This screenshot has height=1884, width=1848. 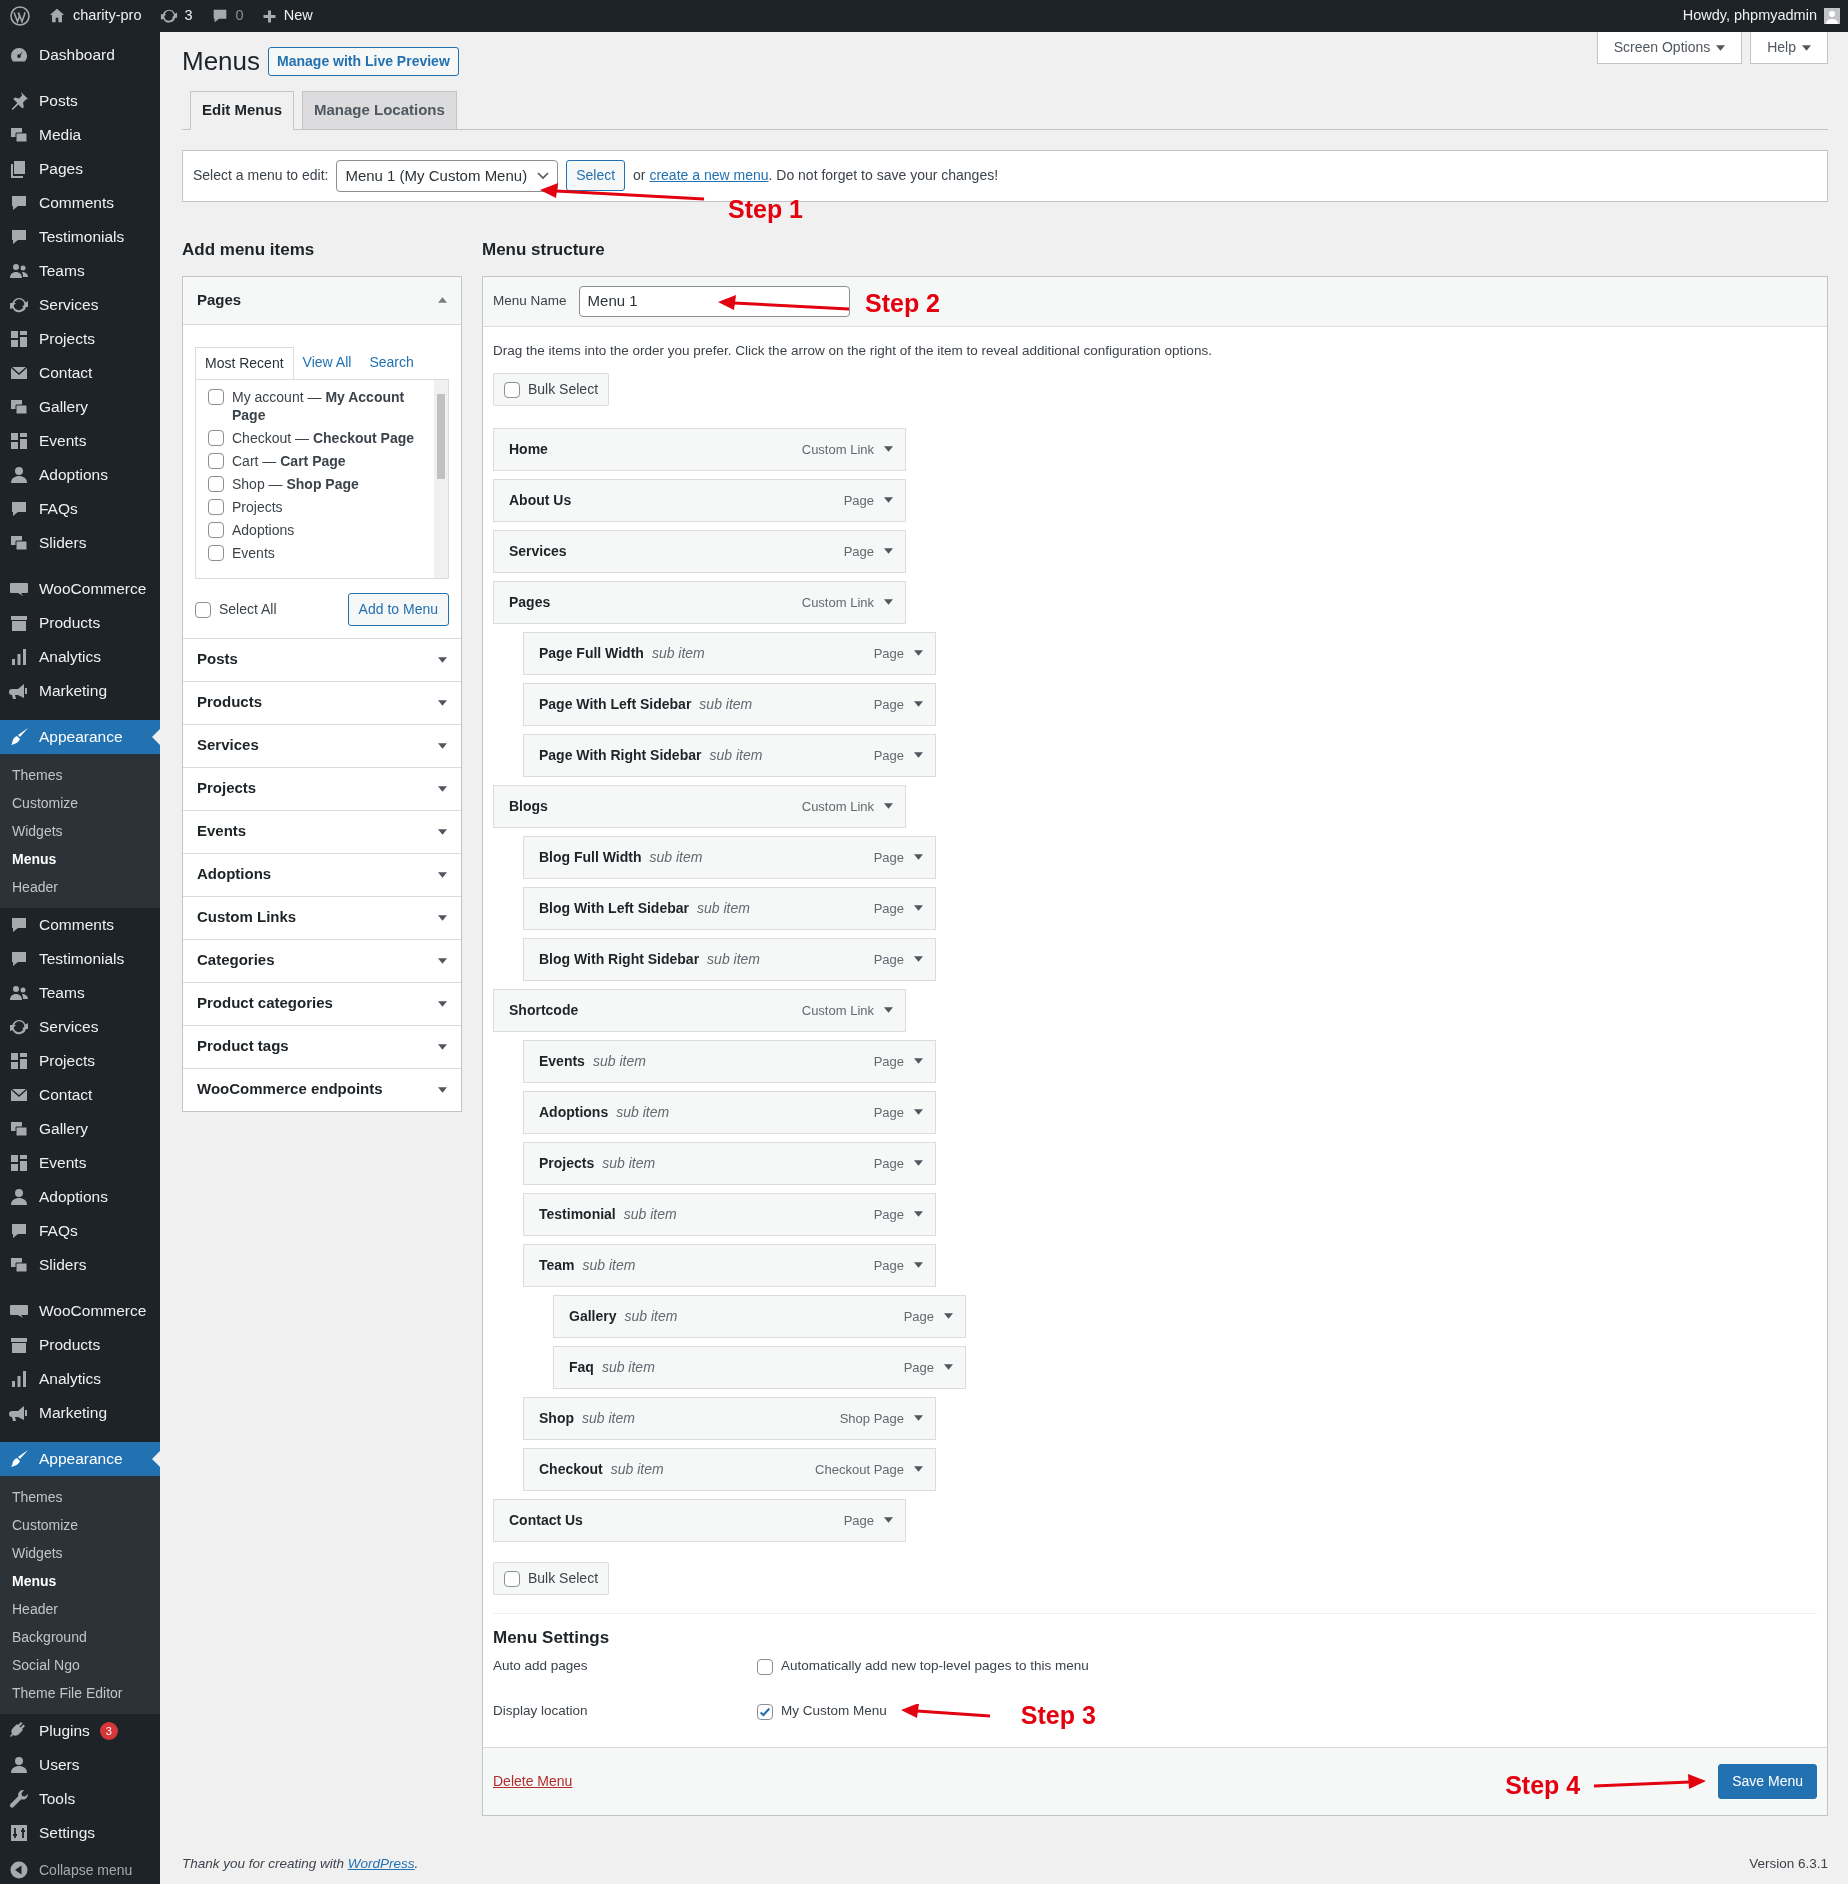 What do you see at coordinates (322, 1089) in the screenshot?
I see `accordion-header: WooCommerce endpoints` at bounding box center [322, 1089].